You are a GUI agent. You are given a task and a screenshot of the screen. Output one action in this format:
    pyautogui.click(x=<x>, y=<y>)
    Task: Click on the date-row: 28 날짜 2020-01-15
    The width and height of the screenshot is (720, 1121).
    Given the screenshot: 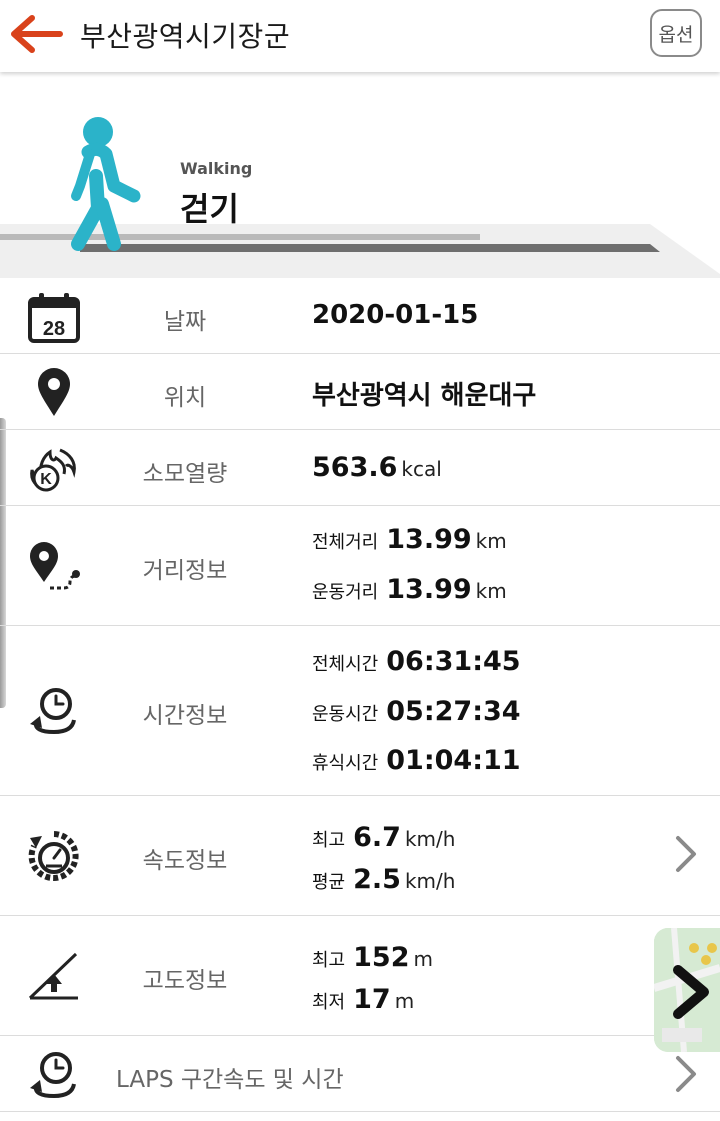 What is the action you would take?
    pyautogui.click(x=360, y=316)
    